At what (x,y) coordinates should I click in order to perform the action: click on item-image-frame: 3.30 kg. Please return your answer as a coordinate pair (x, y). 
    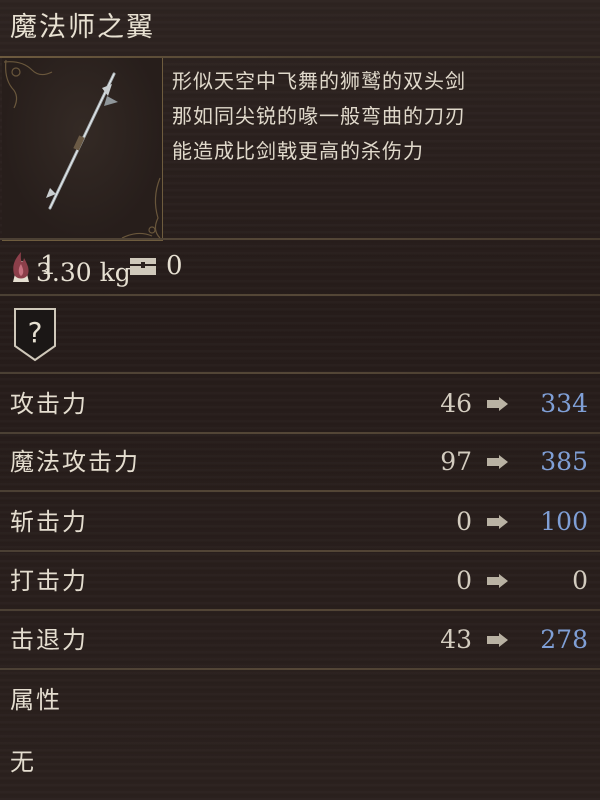
    Looking at the image, I should click on (82, 172).